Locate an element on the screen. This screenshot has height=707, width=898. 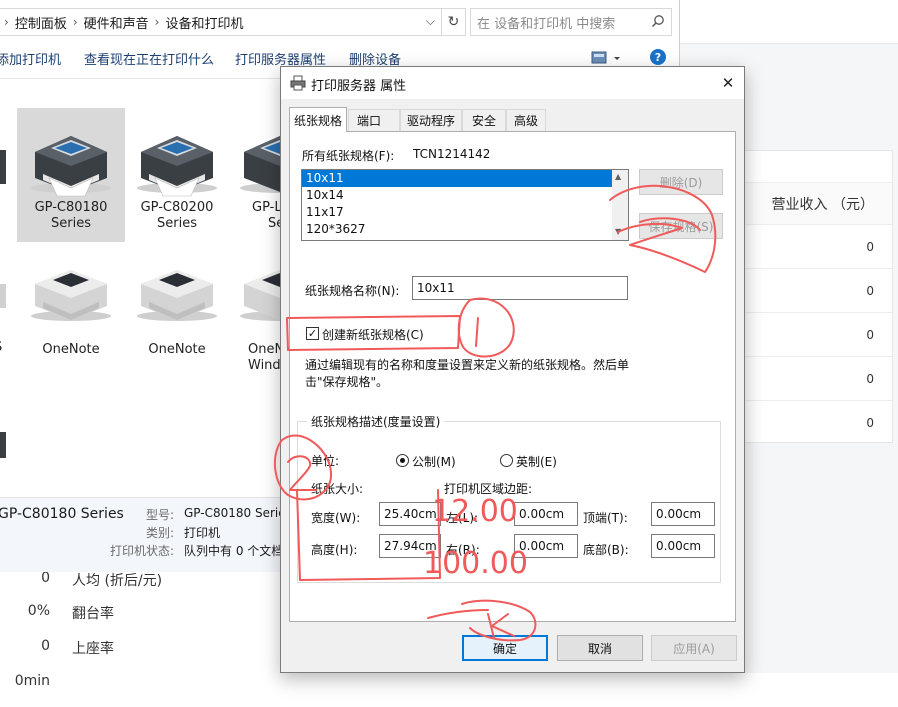
help-icon: ? is located at coordinates (658, 57).